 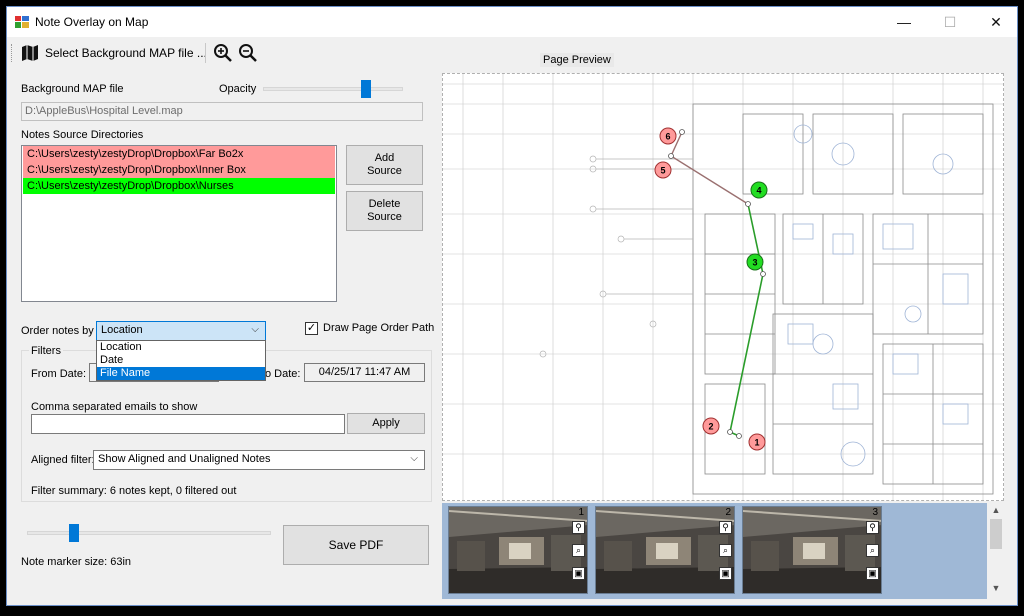 What do you see at coordinates (875, 512) in the screenshot?
I see `thumbnail-number: 3` at bounding box center [875, 512].